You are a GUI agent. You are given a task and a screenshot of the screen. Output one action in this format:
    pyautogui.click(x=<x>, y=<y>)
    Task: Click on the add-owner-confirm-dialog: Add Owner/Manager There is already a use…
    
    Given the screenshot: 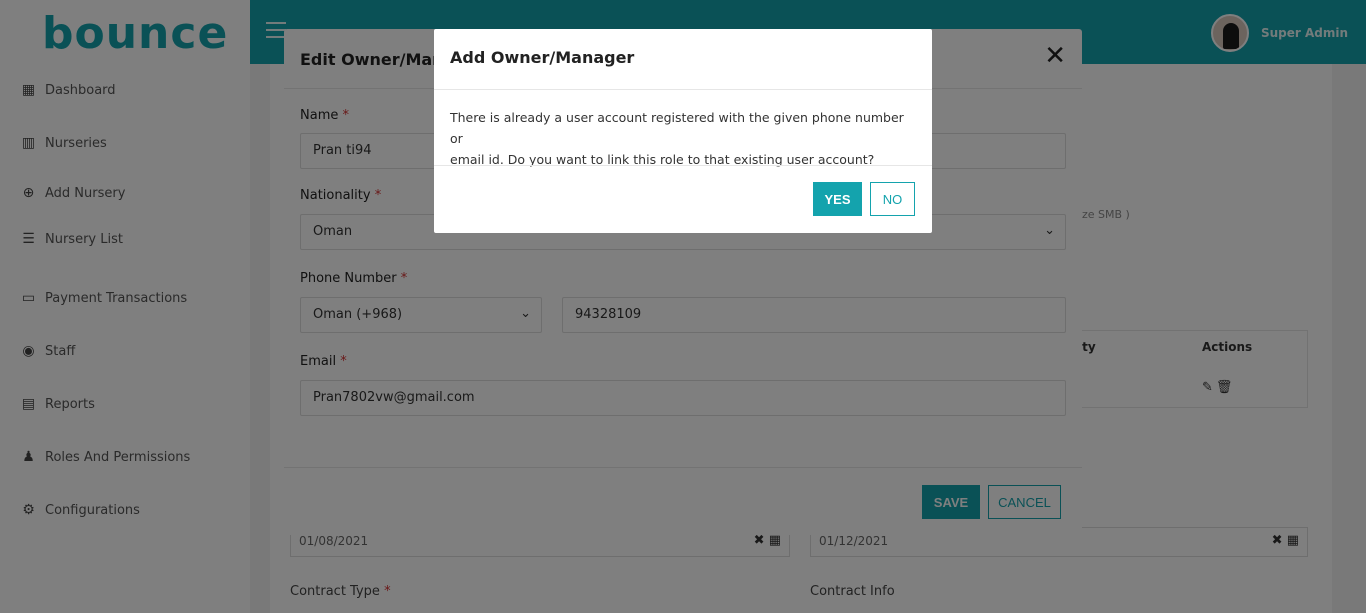 What is the action you would take?
    pyautogui.click(x=683, y=131)
    